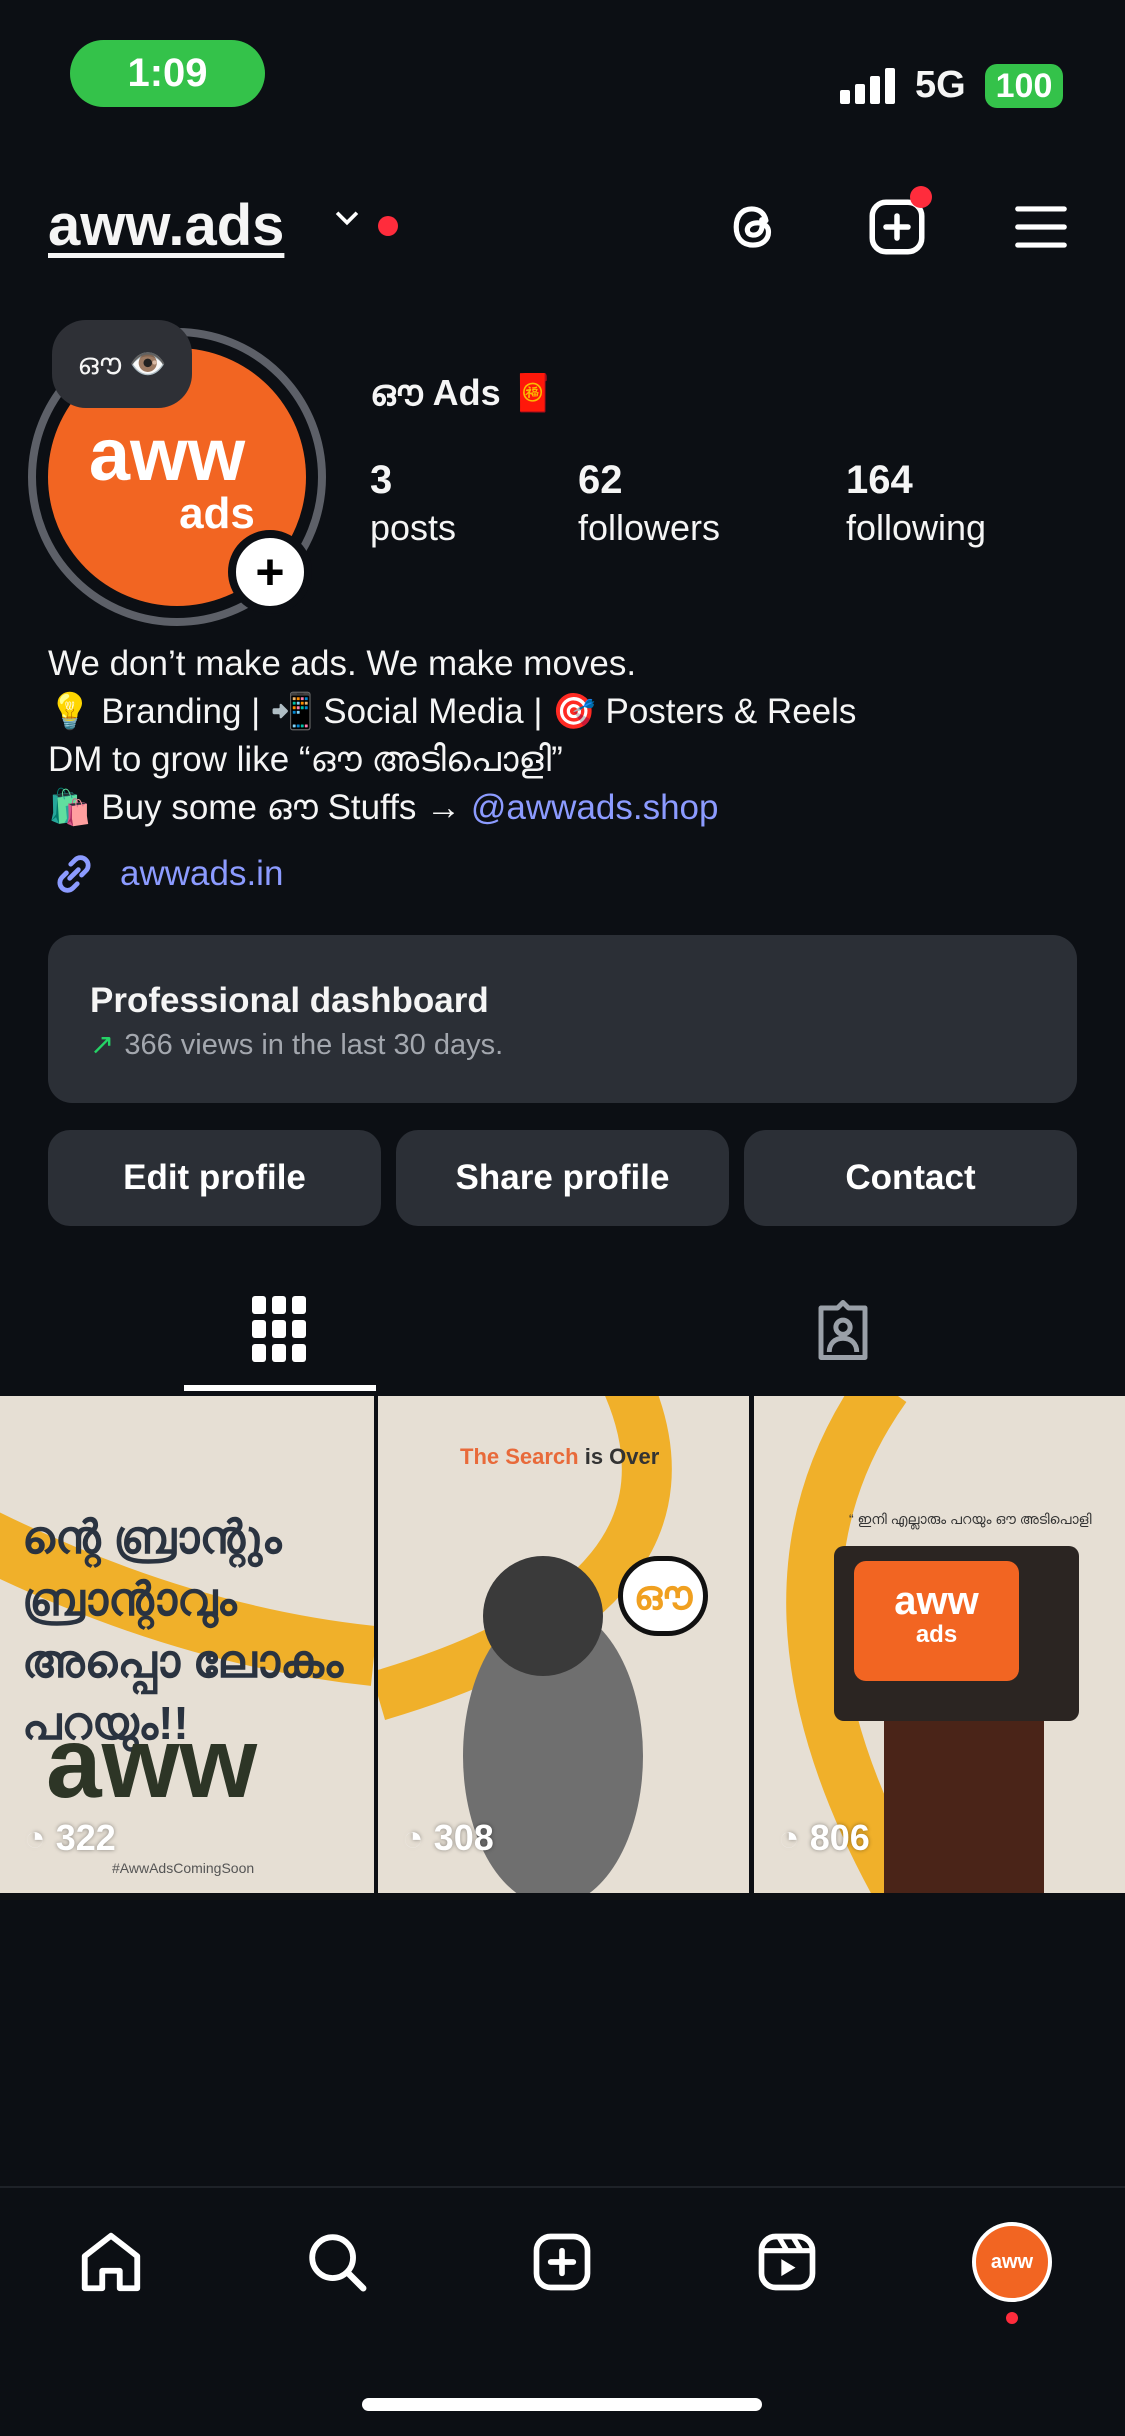 Image resolution: width=1125 pixels, height=2436 pixels. I want to click on stat-label: posts, so click(413, 527).